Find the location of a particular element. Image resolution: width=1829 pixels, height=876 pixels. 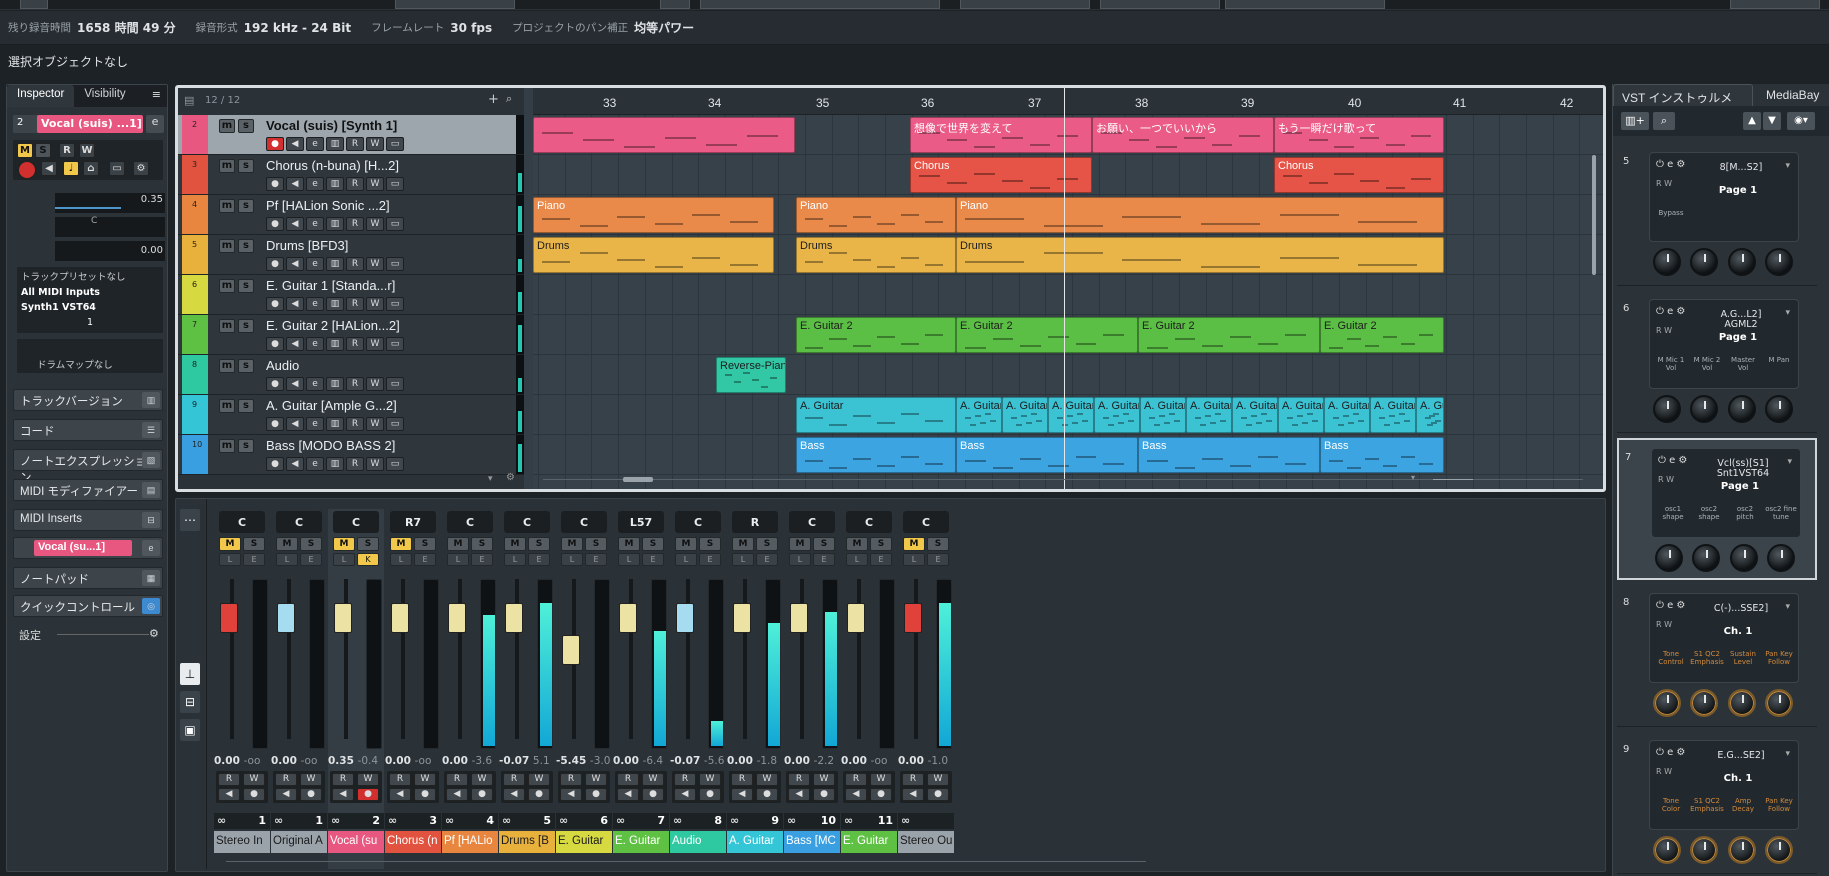

faders-icon: ⊥ is located at coordinates (190, 674).